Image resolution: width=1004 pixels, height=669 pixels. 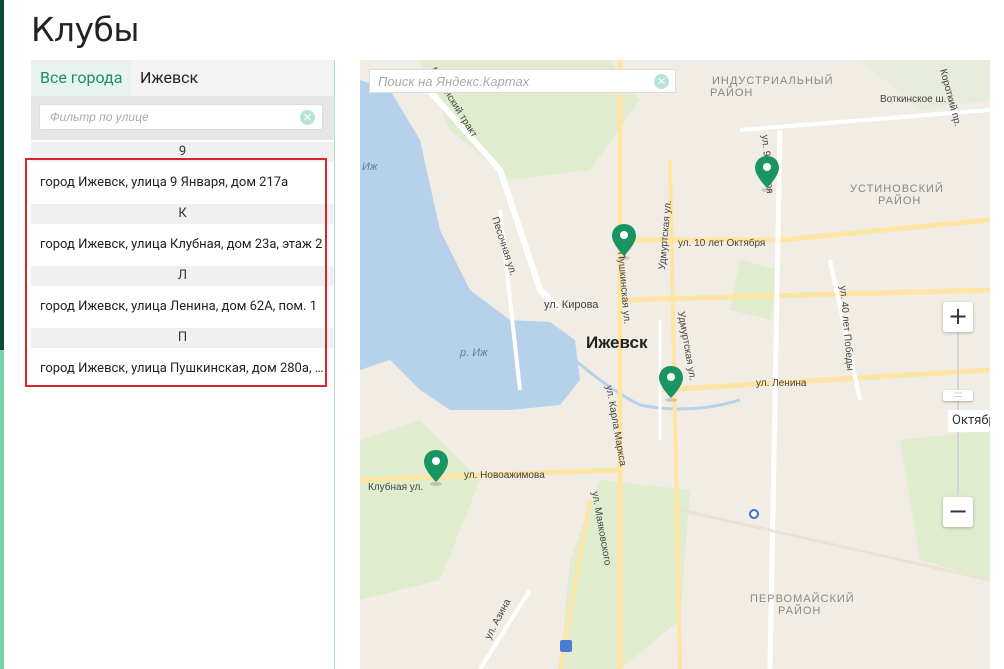 What do you see at coordinates (721, 243) in the screenshot?
I see `street-label: ул. 10 лет Октября` at bounding box center [721, 243].